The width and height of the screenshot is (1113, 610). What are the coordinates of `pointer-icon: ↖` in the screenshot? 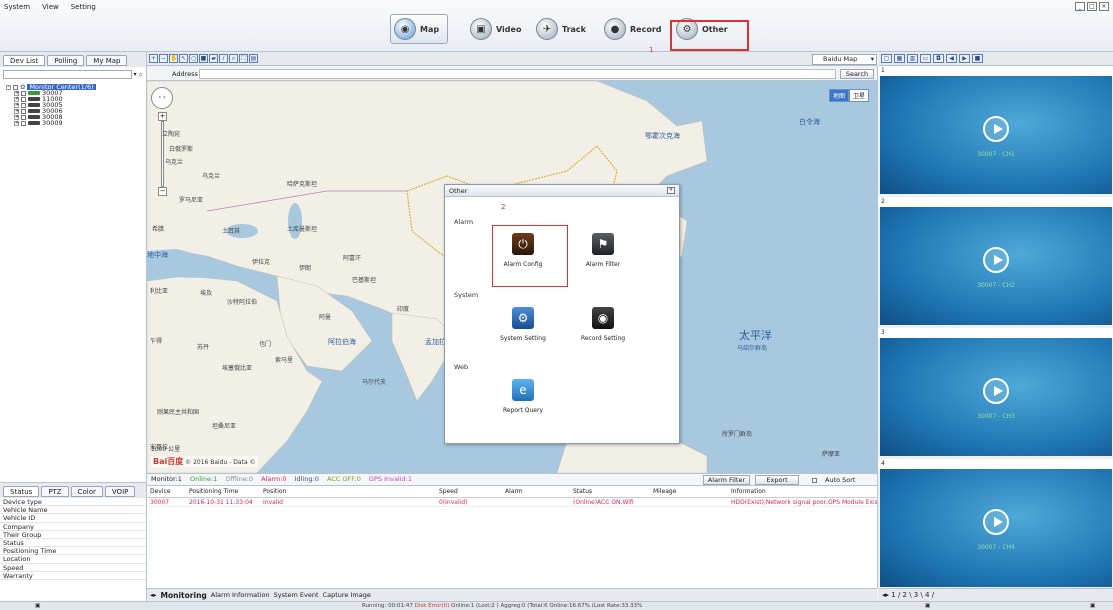 It's located at (183, 58).